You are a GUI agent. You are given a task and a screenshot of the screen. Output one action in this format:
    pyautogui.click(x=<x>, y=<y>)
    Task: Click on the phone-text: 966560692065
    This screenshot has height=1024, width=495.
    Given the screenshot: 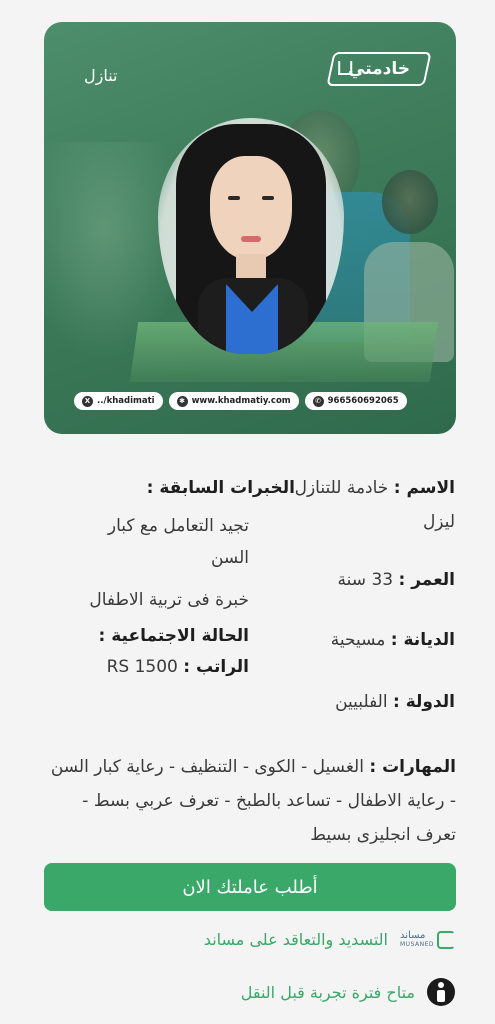 What is the action you would take?
    pyautogui.click(x=363, y=401)
    